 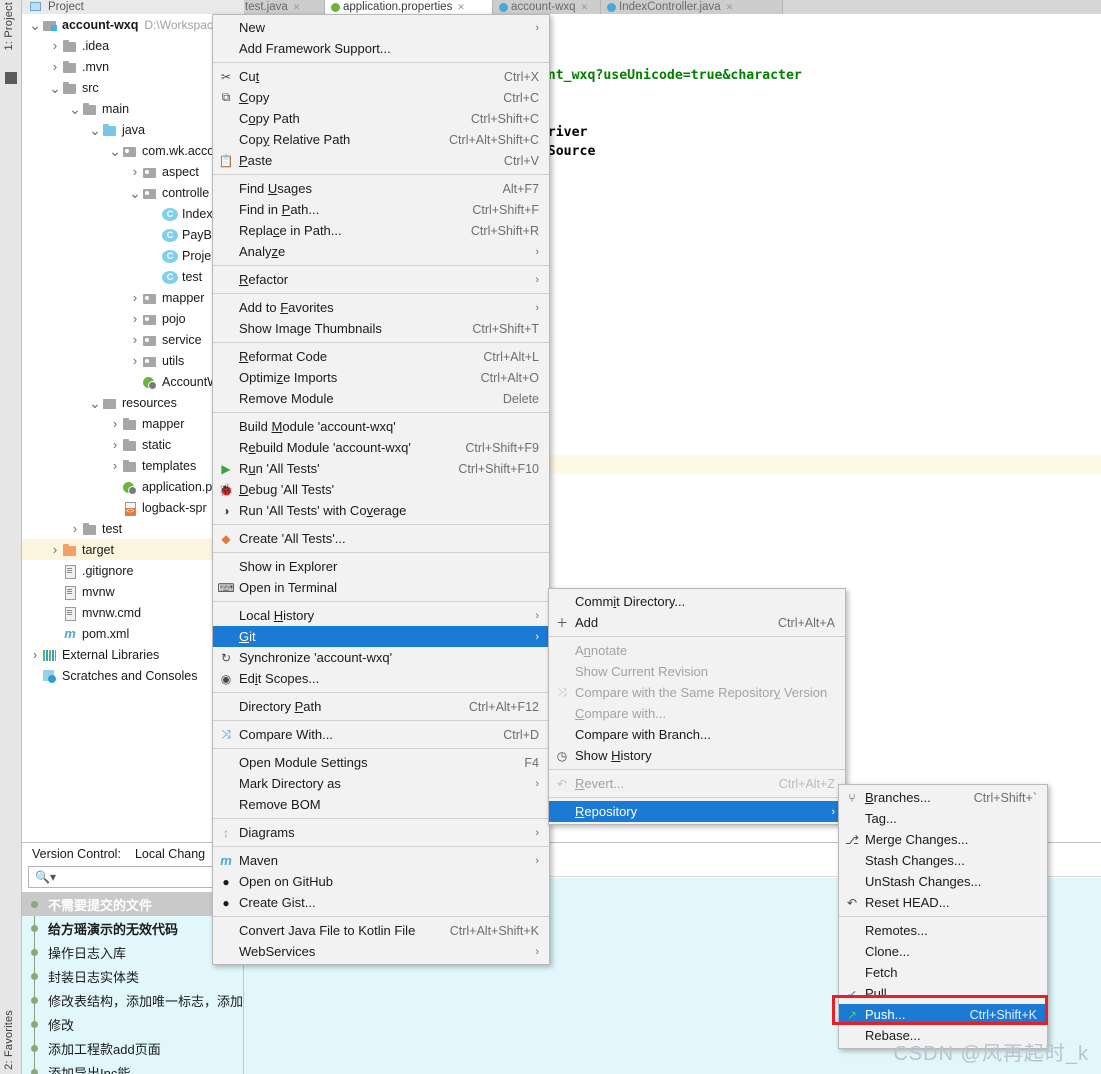 What do you see at coordinates (943, 972) in the screenshot?
I see `menu-item-fetch: Fetch` at bounding box center [943, 972].